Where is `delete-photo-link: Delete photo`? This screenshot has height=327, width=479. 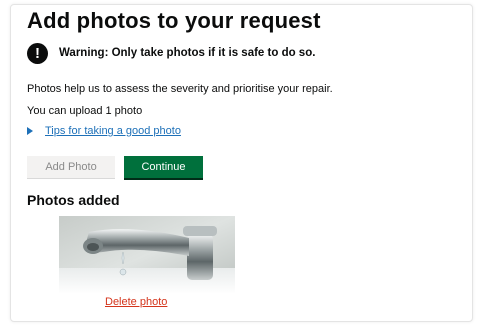 delete-photo-link: Delete photo is located at coordinates (136, 302).